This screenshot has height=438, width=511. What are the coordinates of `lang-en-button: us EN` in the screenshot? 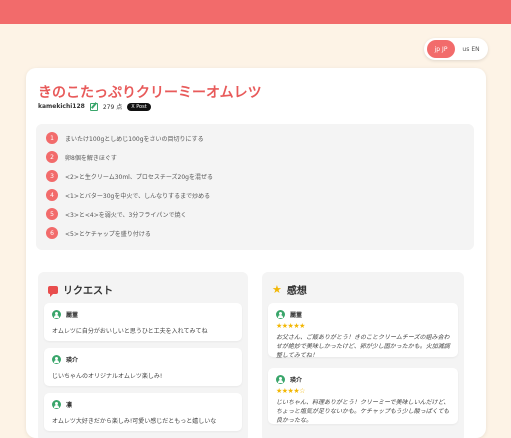 It's located at (471, 49).